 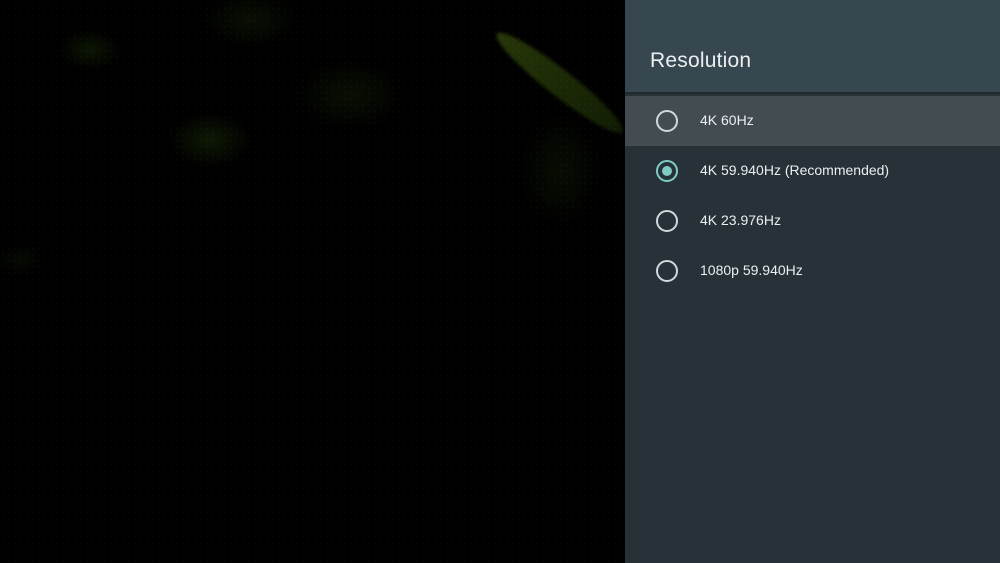 I want to click on option-4k-60hz: 4K 60Hz, so click(x=812, y=121).